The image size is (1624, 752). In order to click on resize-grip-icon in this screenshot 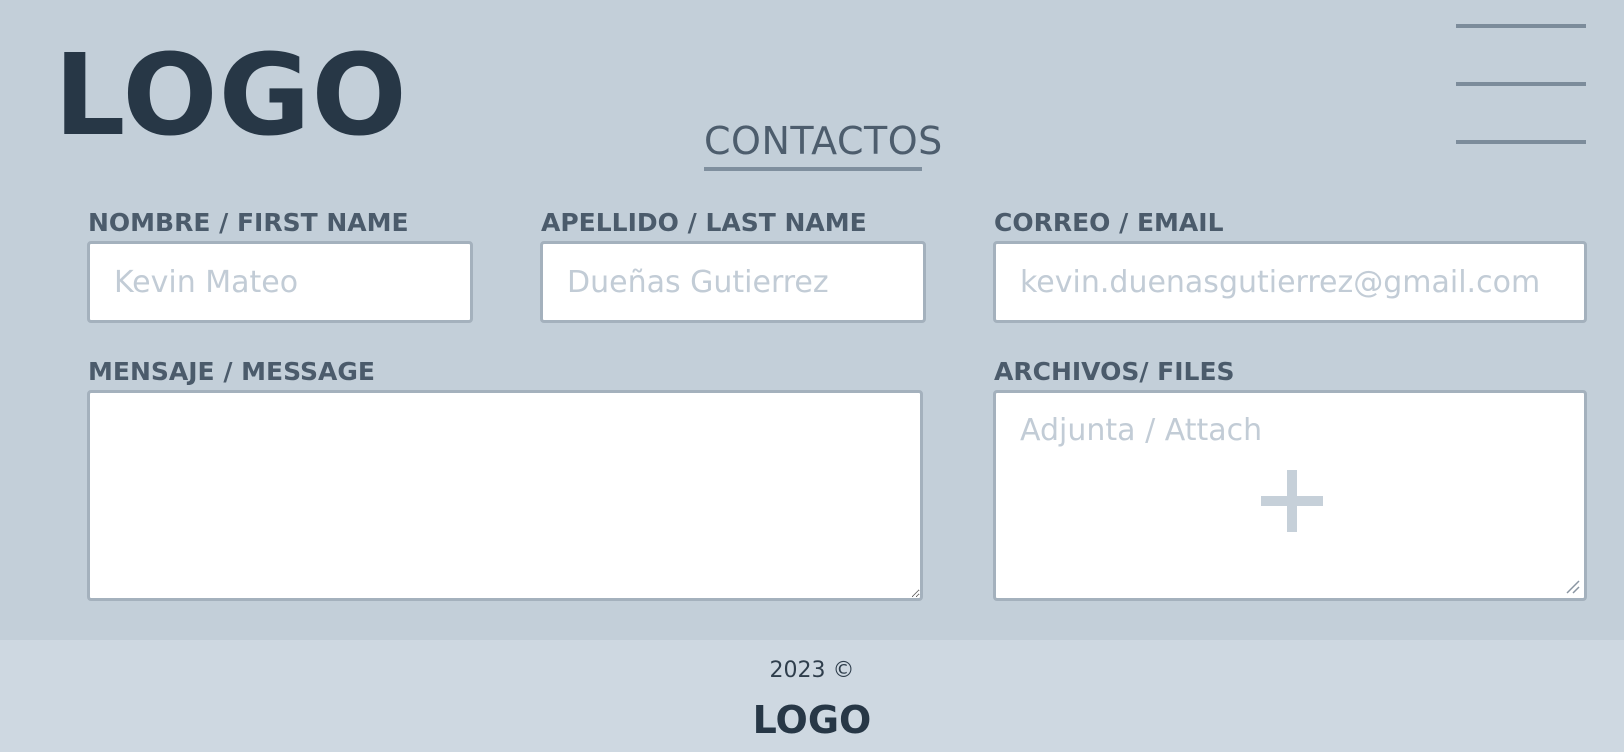, I will do `click(1572, 586)`.